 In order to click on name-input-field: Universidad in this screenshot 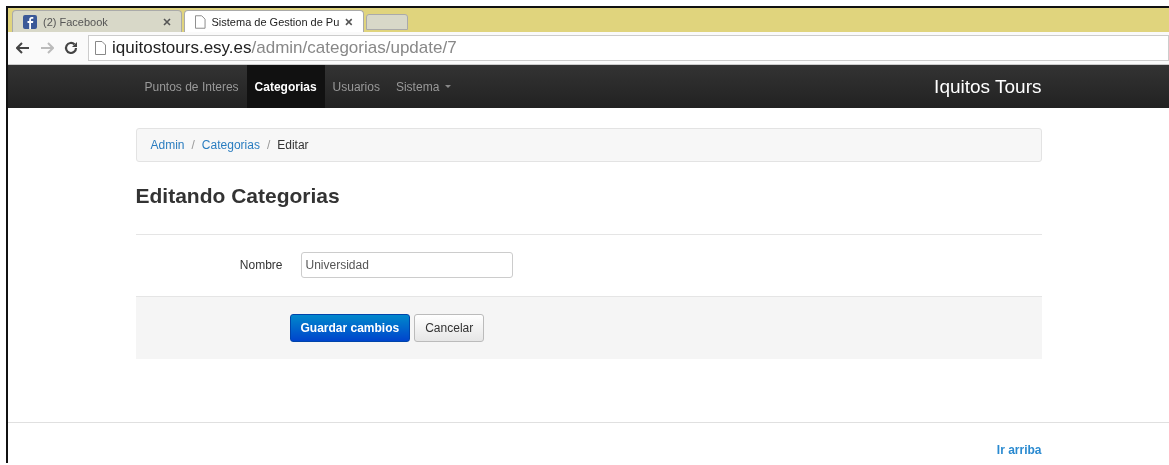, I will do `click(406, 265)`.